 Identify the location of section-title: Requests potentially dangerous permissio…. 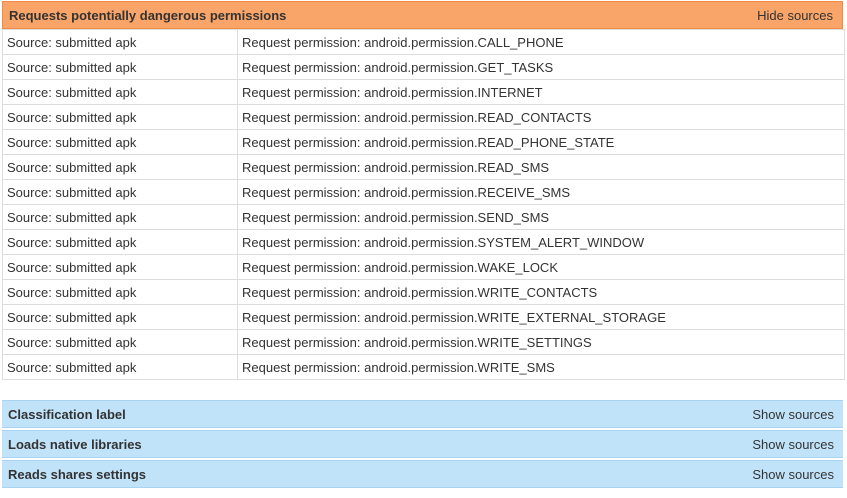
(148, 15).